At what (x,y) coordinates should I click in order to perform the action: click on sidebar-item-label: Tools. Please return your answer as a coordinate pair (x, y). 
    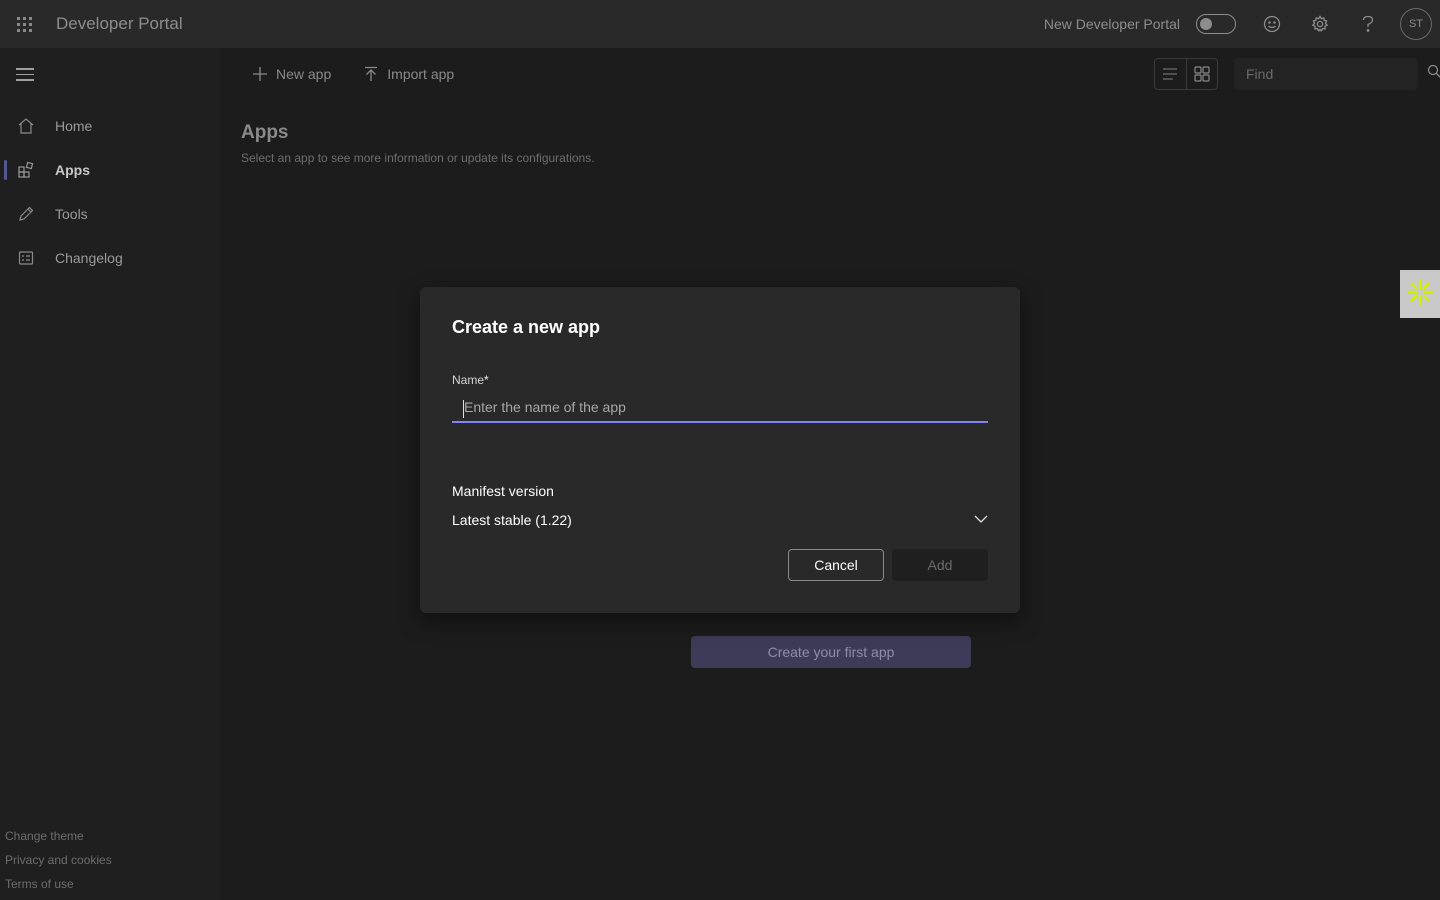
    Looking at the image, I should click on (71, 214).